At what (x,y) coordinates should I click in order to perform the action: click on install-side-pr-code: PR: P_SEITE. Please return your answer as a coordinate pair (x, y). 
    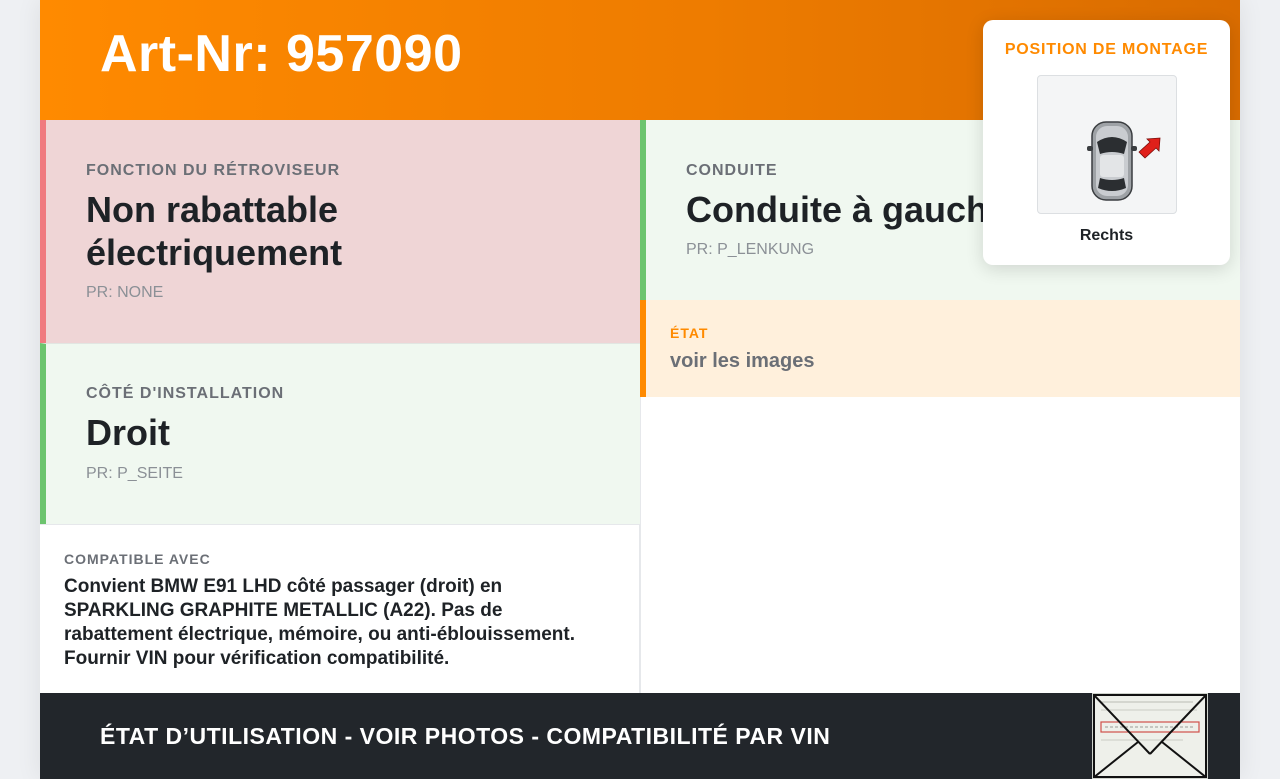
    Looking at the image, I should click on (134, 473).